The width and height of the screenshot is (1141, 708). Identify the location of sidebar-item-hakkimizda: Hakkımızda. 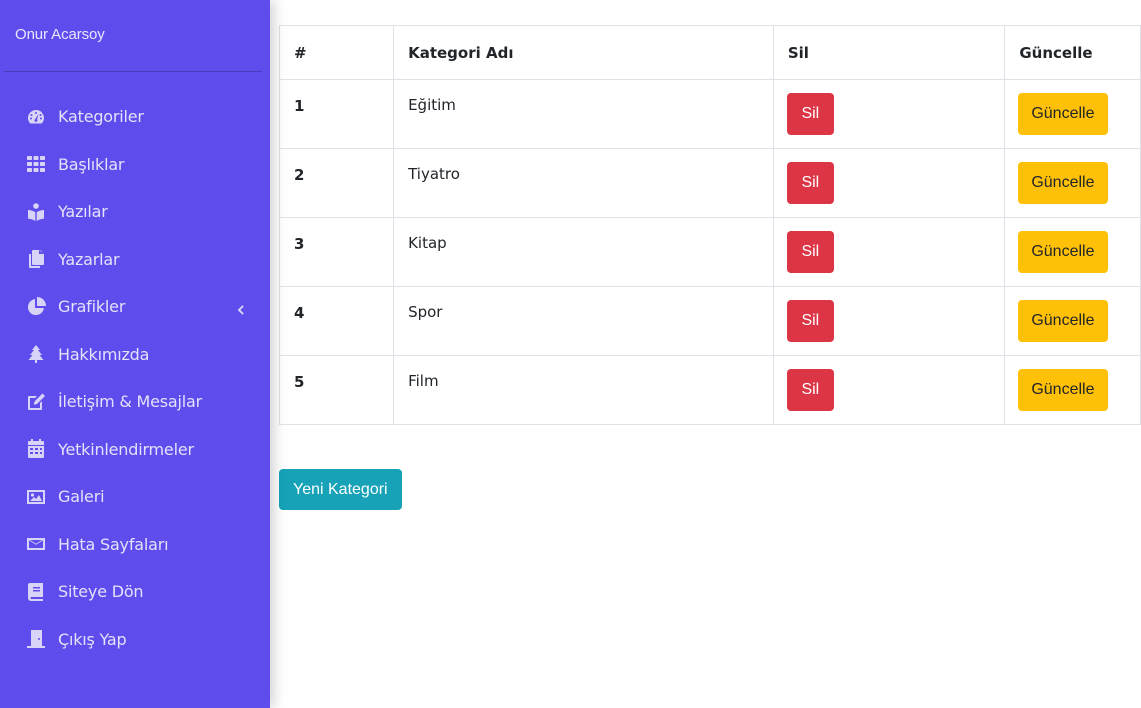
(135, 355).